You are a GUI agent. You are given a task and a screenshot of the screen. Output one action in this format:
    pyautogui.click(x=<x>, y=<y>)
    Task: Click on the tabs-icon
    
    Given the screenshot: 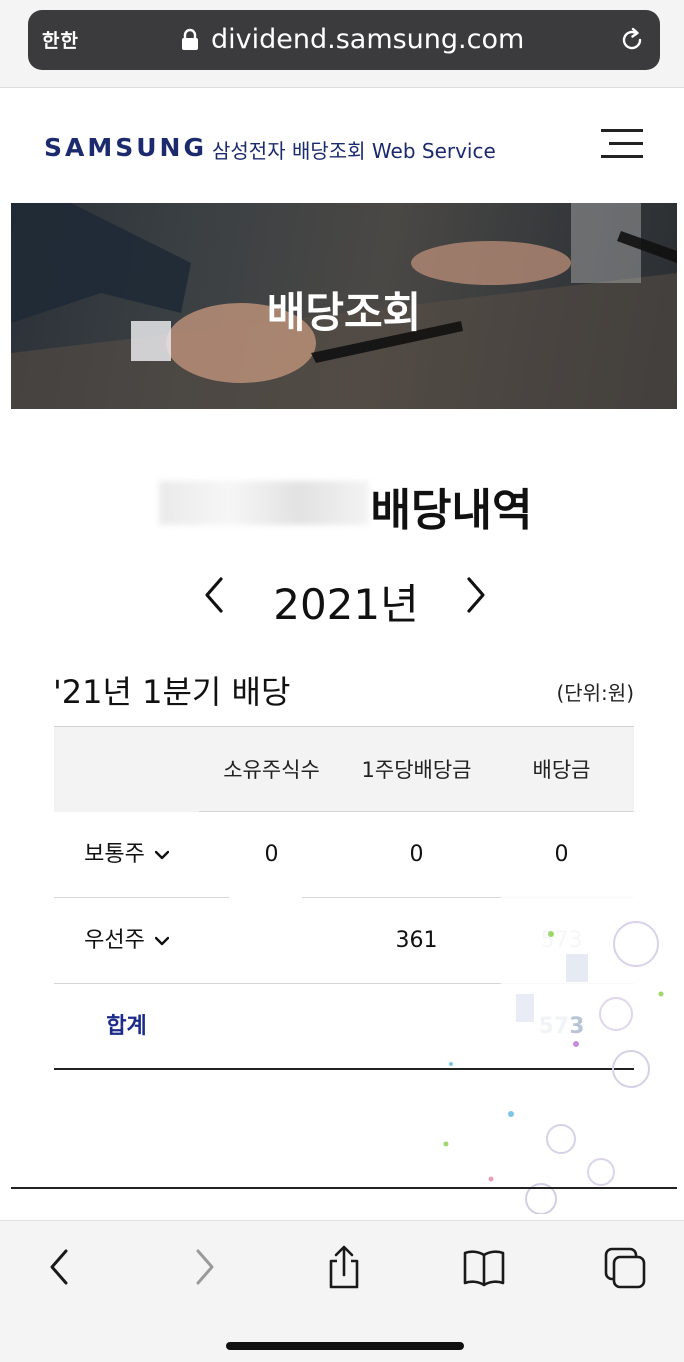 What is the action you would take?
    pyautogui.click(x=626, y=1267)
    